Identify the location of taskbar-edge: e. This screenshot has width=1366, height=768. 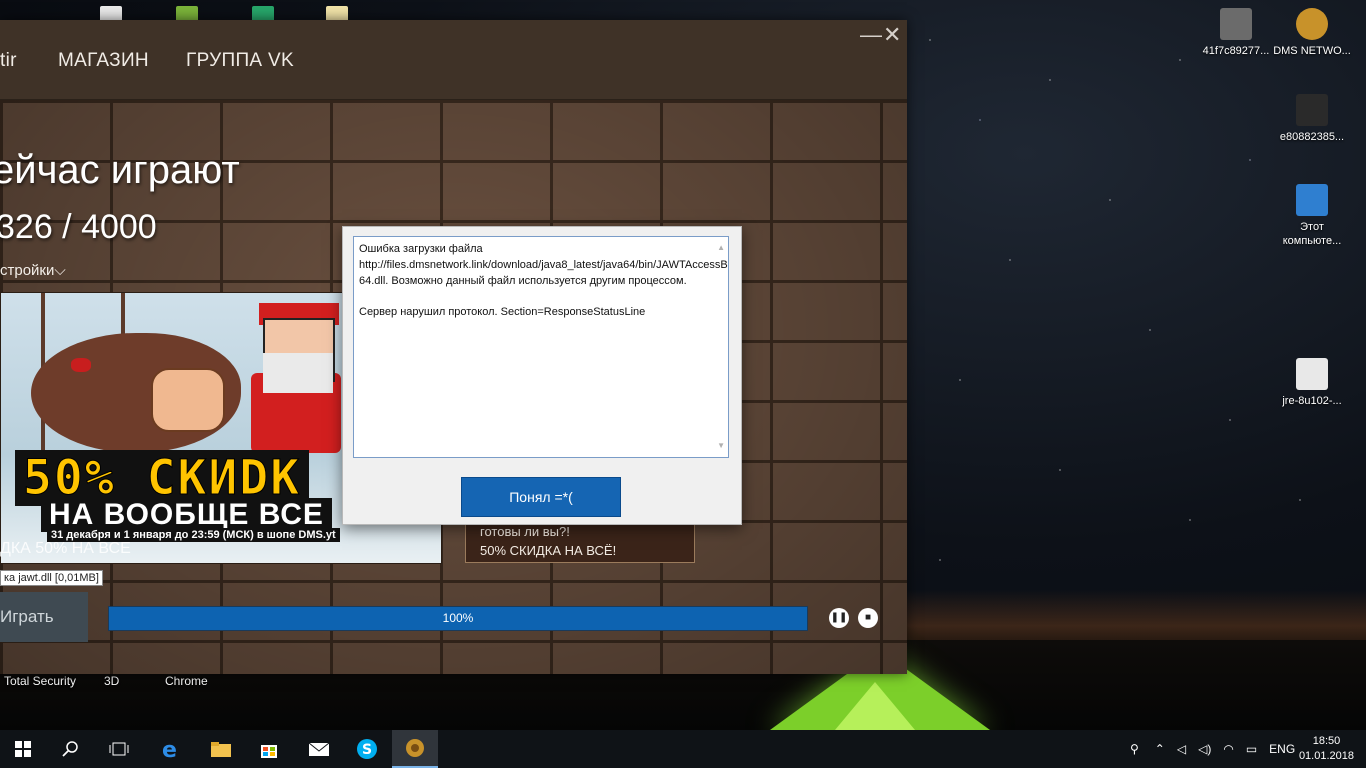
(171, 749).